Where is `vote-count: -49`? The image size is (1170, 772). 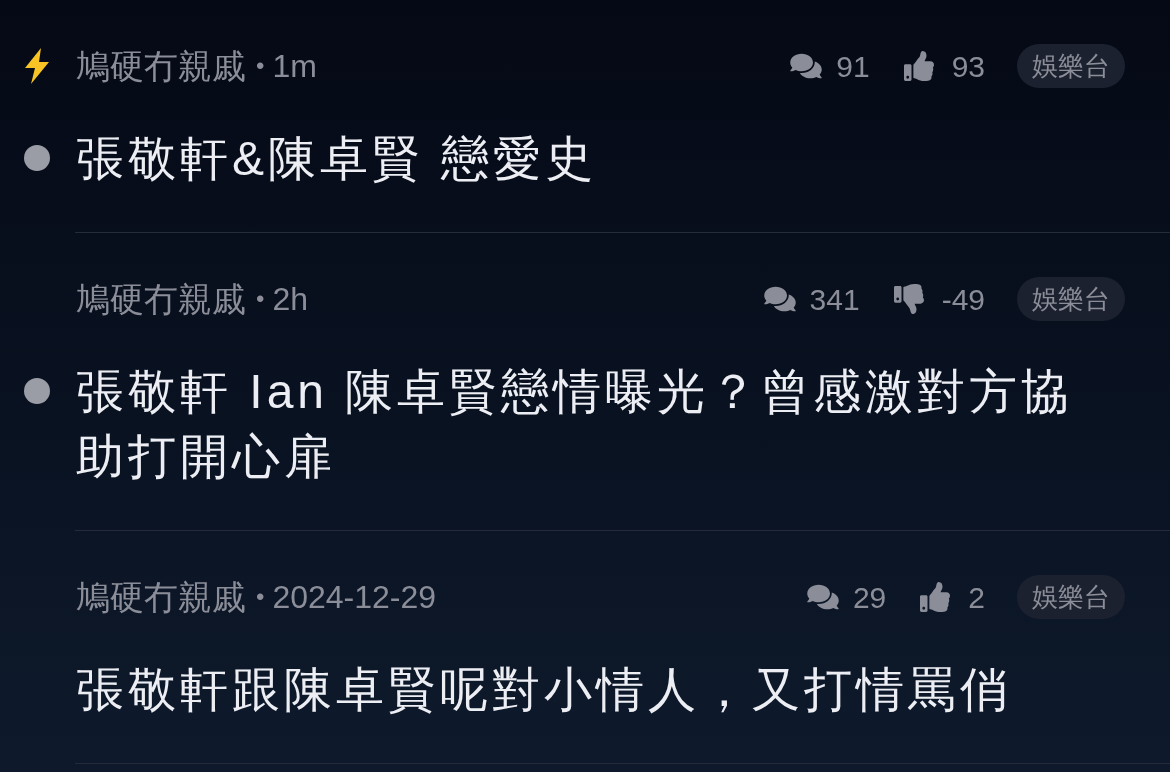 vote-count: -49 is located at coordinates (963, 299).